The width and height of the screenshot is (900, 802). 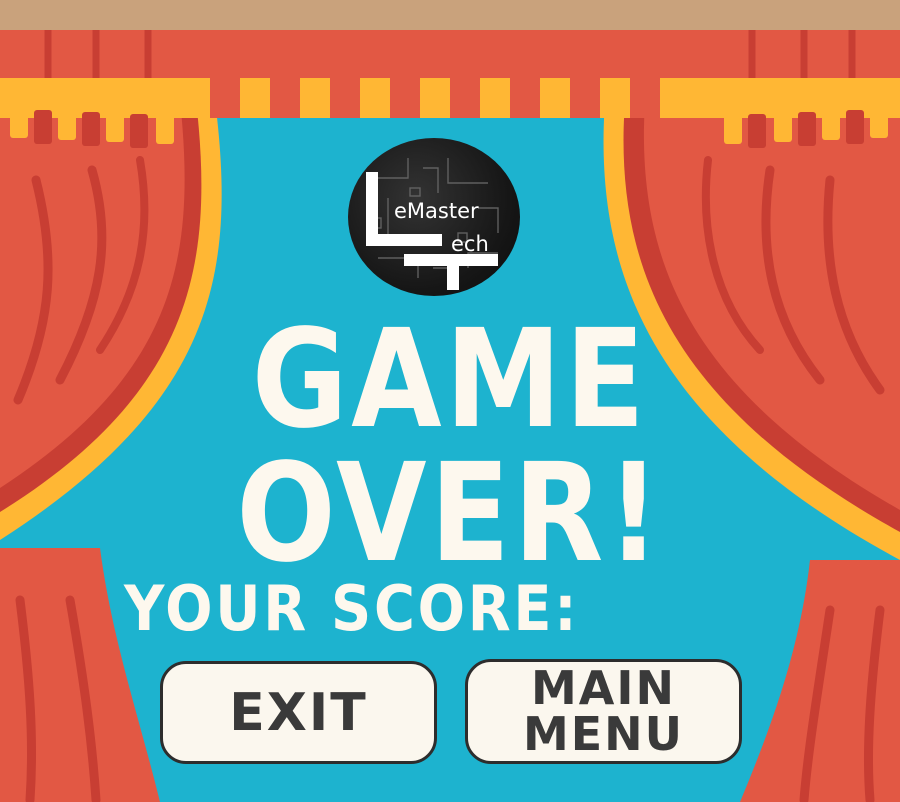 I want to click on main-menu-label-line1: MAIN, so click(x=603, y=688).